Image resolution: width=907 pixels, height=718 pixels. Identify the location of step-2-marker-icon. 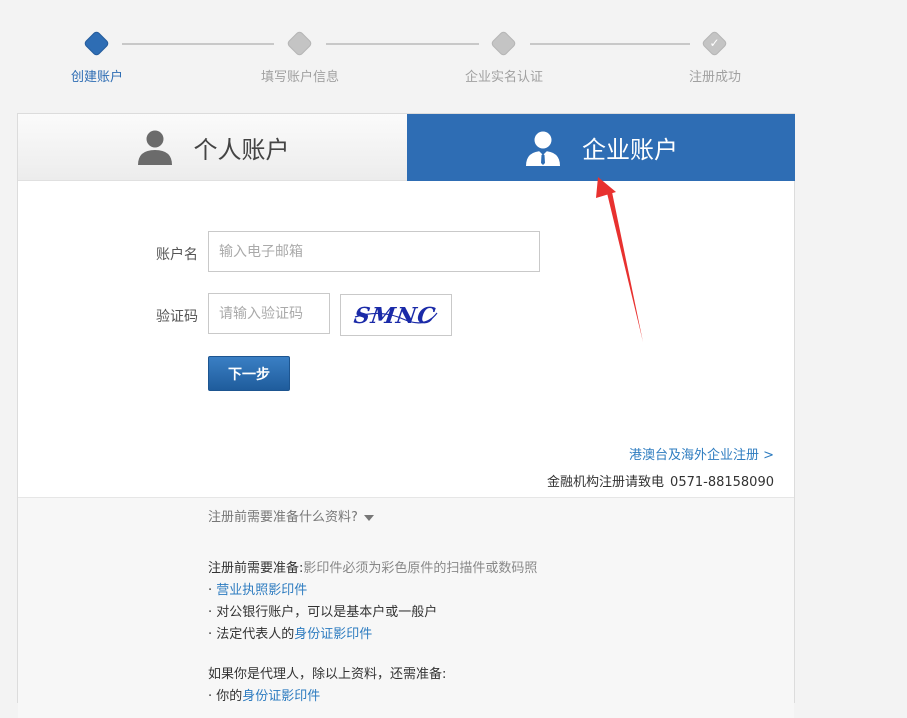
(299, 43).